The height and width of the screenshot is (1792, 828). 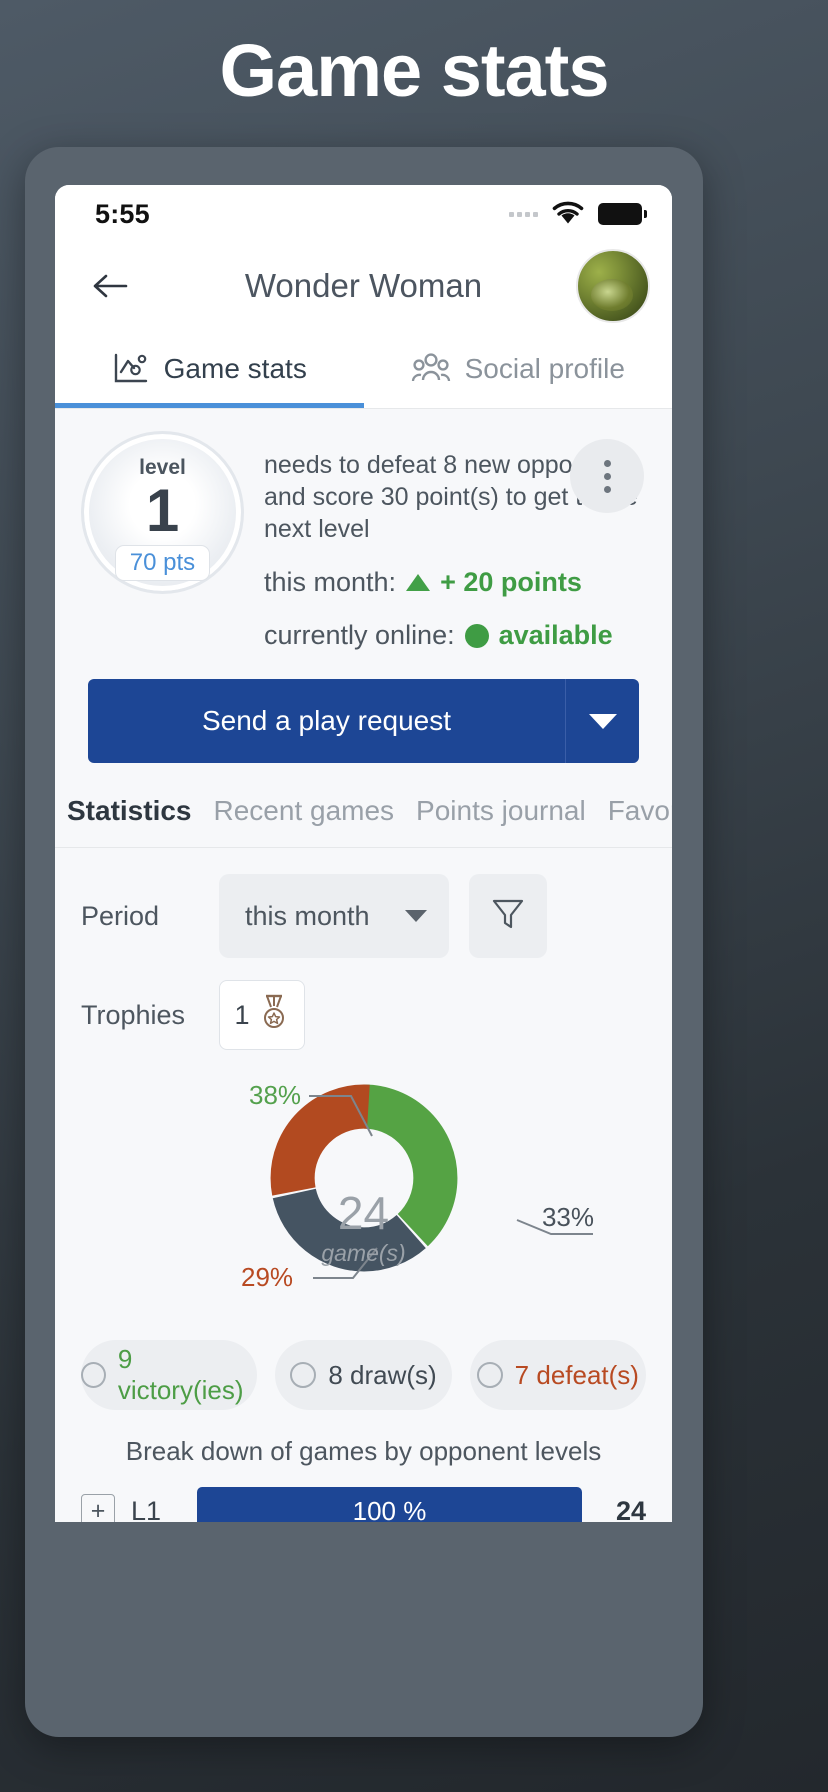 I want to click on month-points-label: this month:, so click(x=330, y=582).